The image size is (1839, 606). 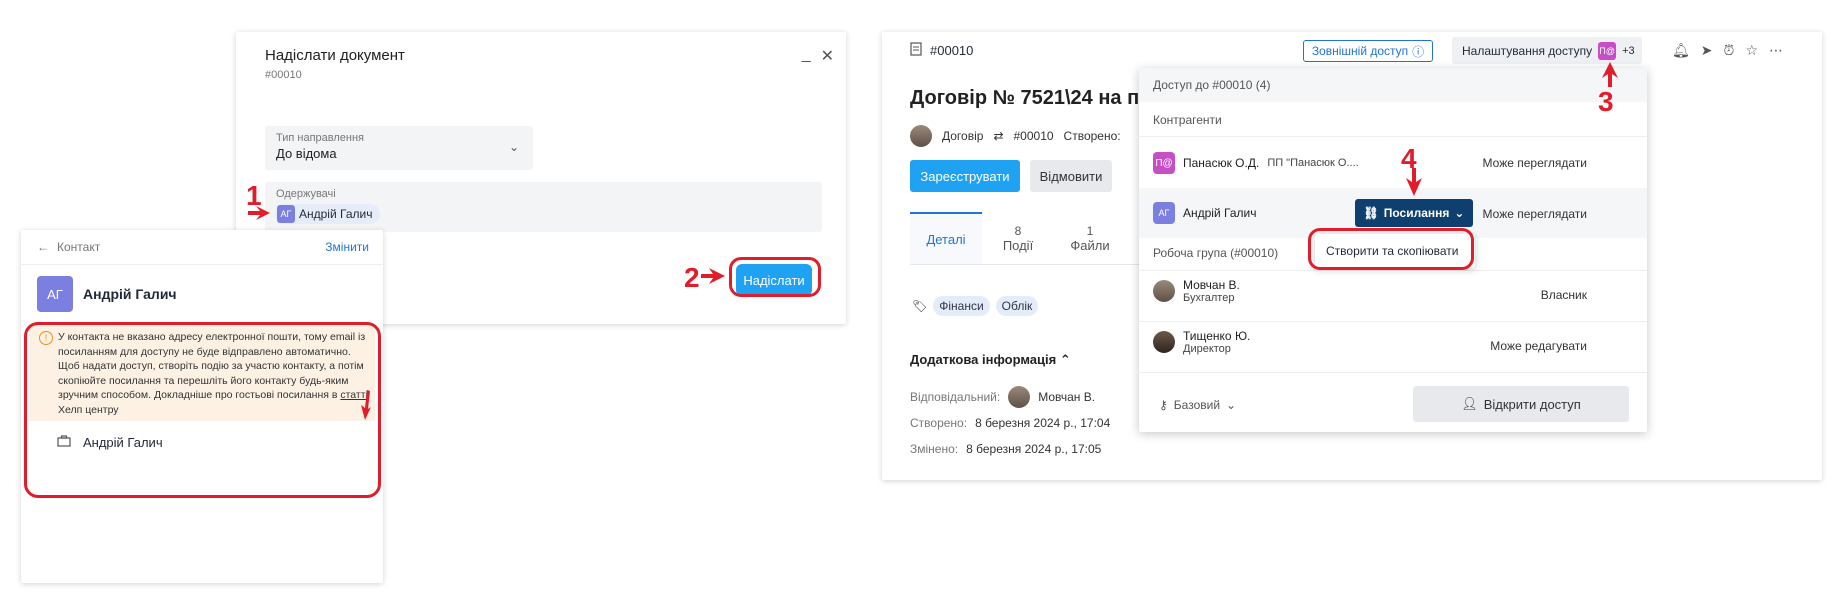 I want to click on tag-item: Облік, so click(x=1017, y=306).